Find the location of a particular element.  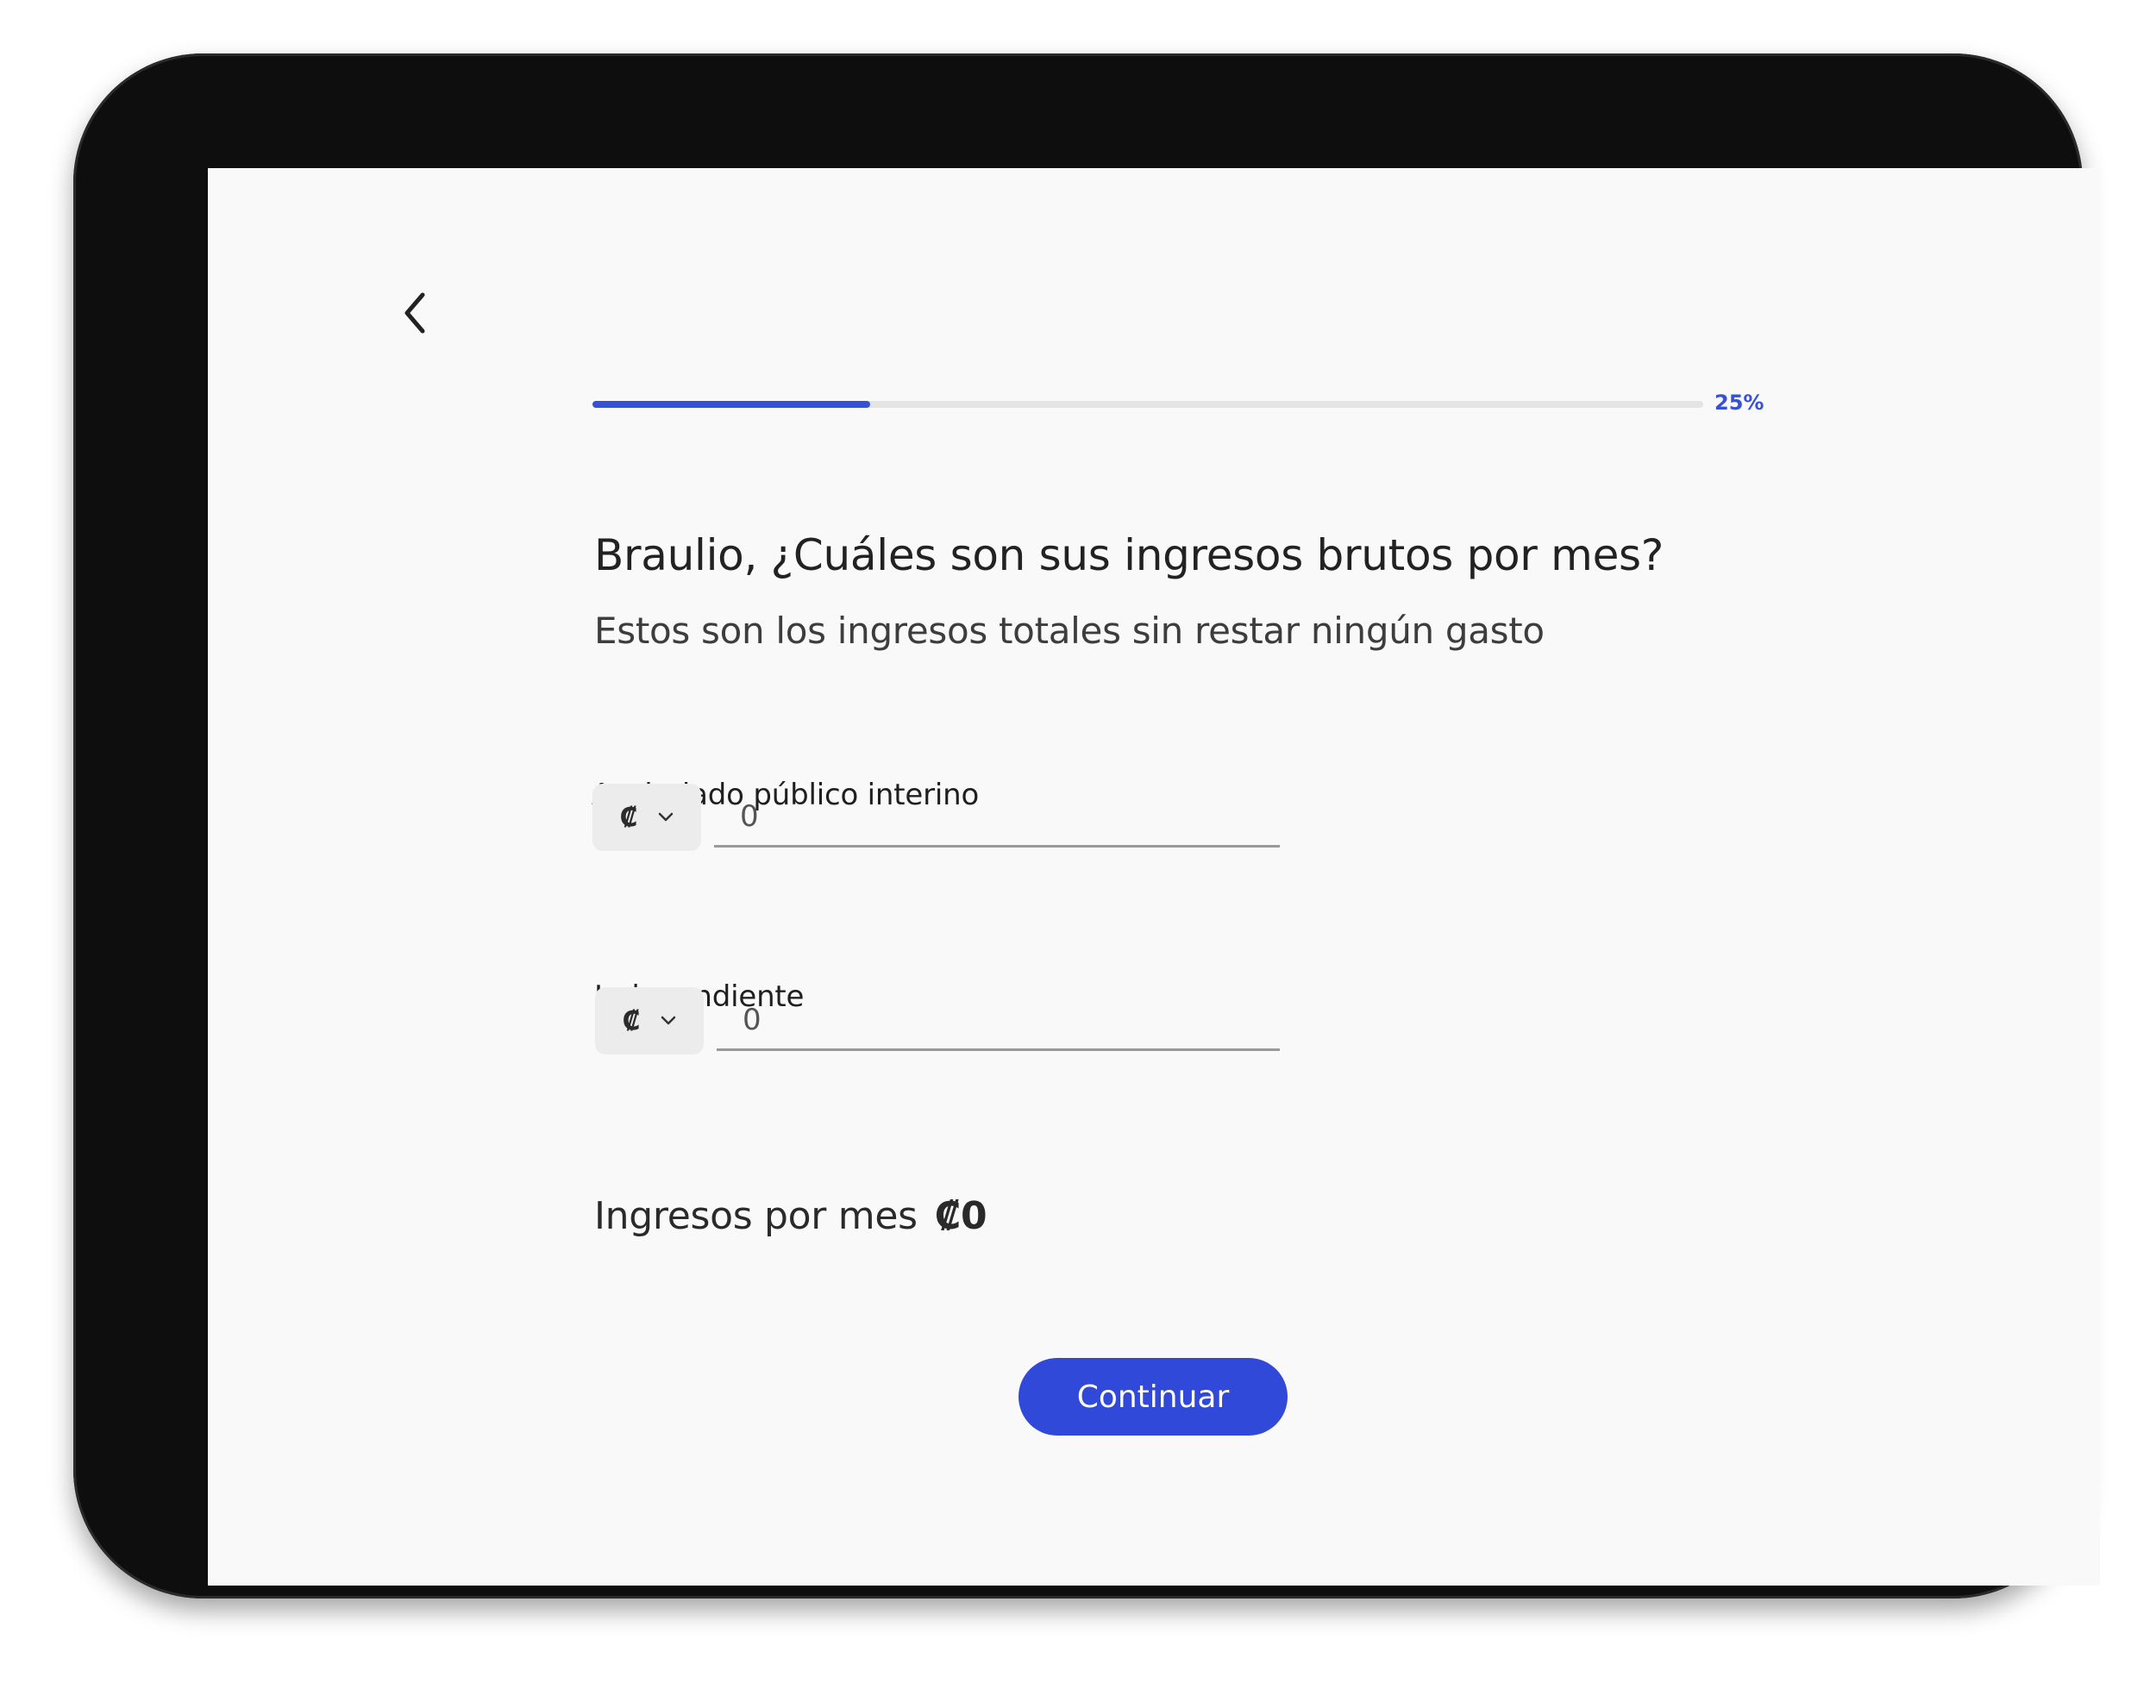

currency-select-asalariado: ₡ is located at coordinates (646, 817).